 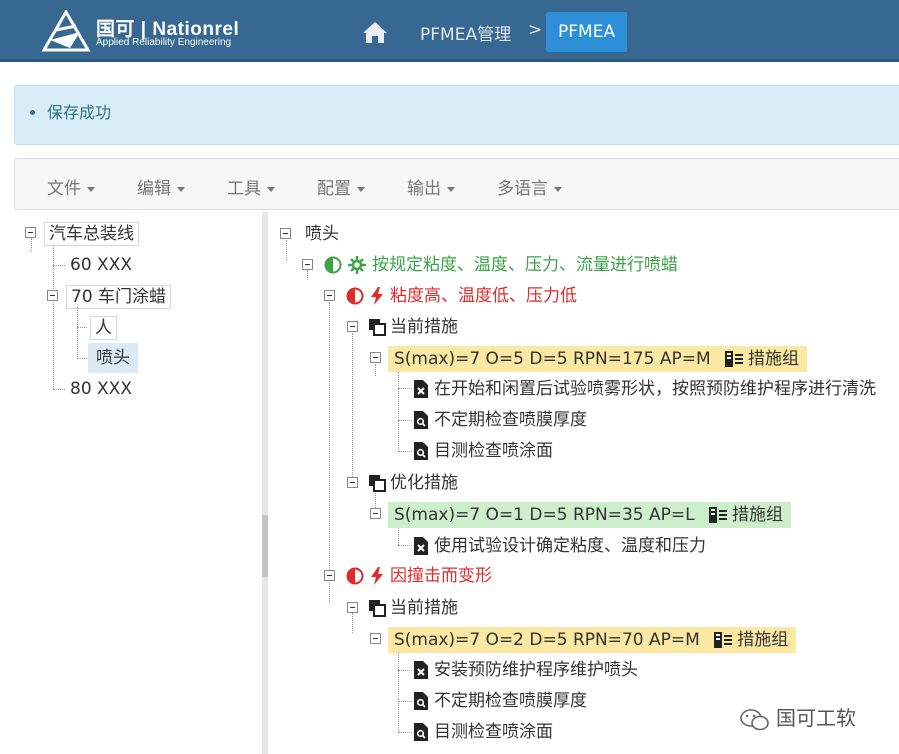 I want to click on tree-node-action-doe: 使用试验设计确定粘度、温度和压力, so click(x=560, y=546).